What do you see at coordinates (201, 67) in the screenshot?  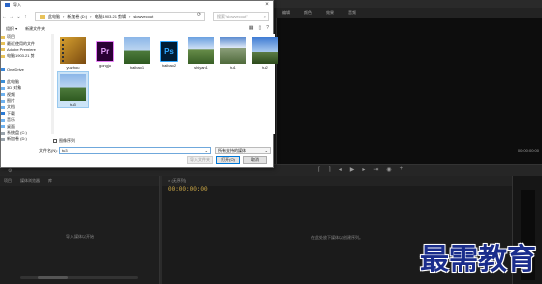 I see `file-name: shiyan1` at bounding box center [201, 67].